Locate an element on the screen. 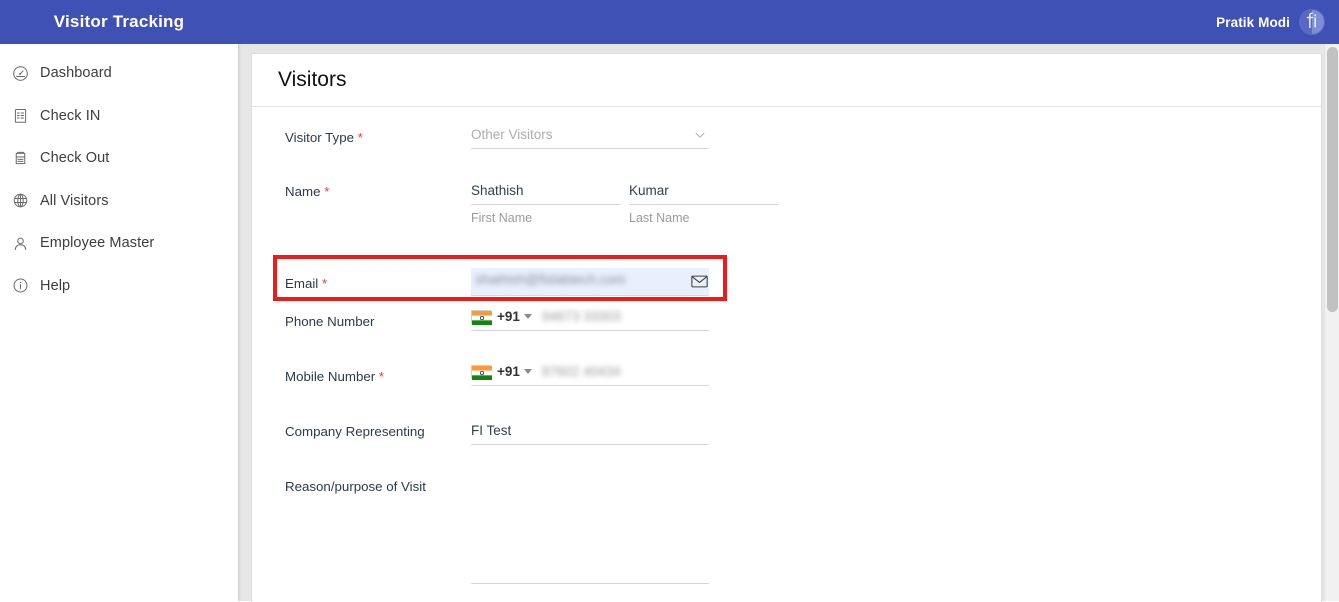 The height and width of the screenshot is (602, 1339). mobile-label: Mobile Number * is located at coordinates (378, 375).